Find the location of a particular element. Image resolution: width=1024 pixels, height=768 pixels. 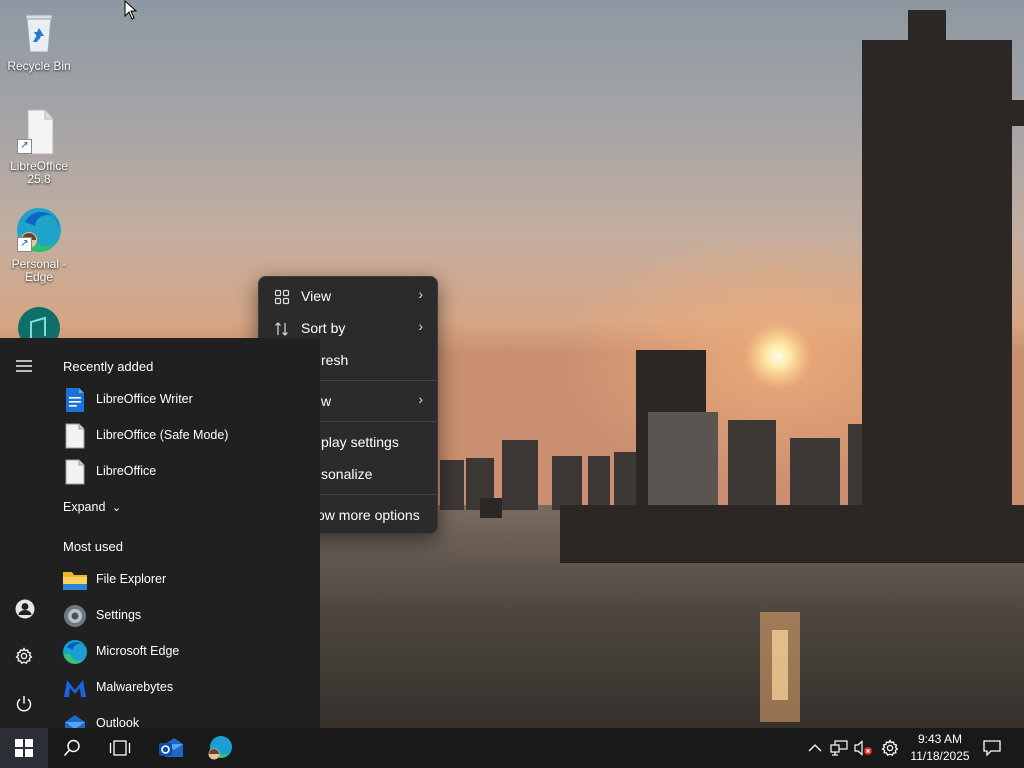

show-hidden-icons-button is located at coordinates (815, 748).